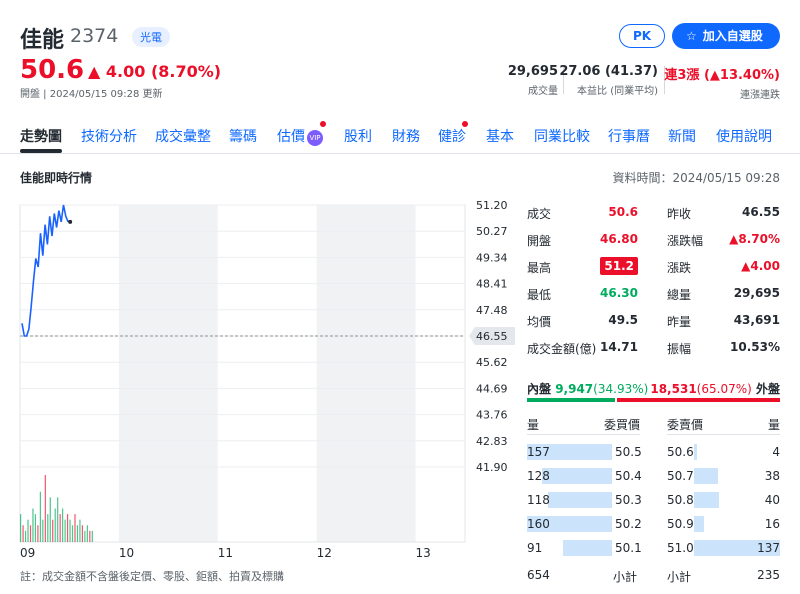  Describe the element at coordinates (538, 524) in the screenshot. I see `bid-qty: 160` at that location.